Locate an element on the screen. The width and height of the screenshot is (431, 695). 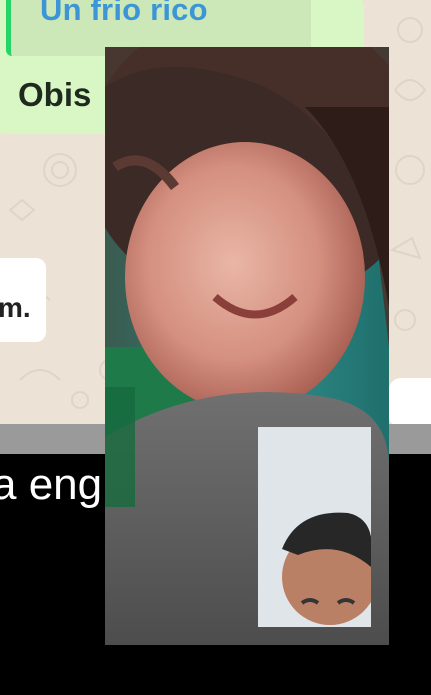
quoted-reply-text: Un frio rico is located at coordinates (124, 13).